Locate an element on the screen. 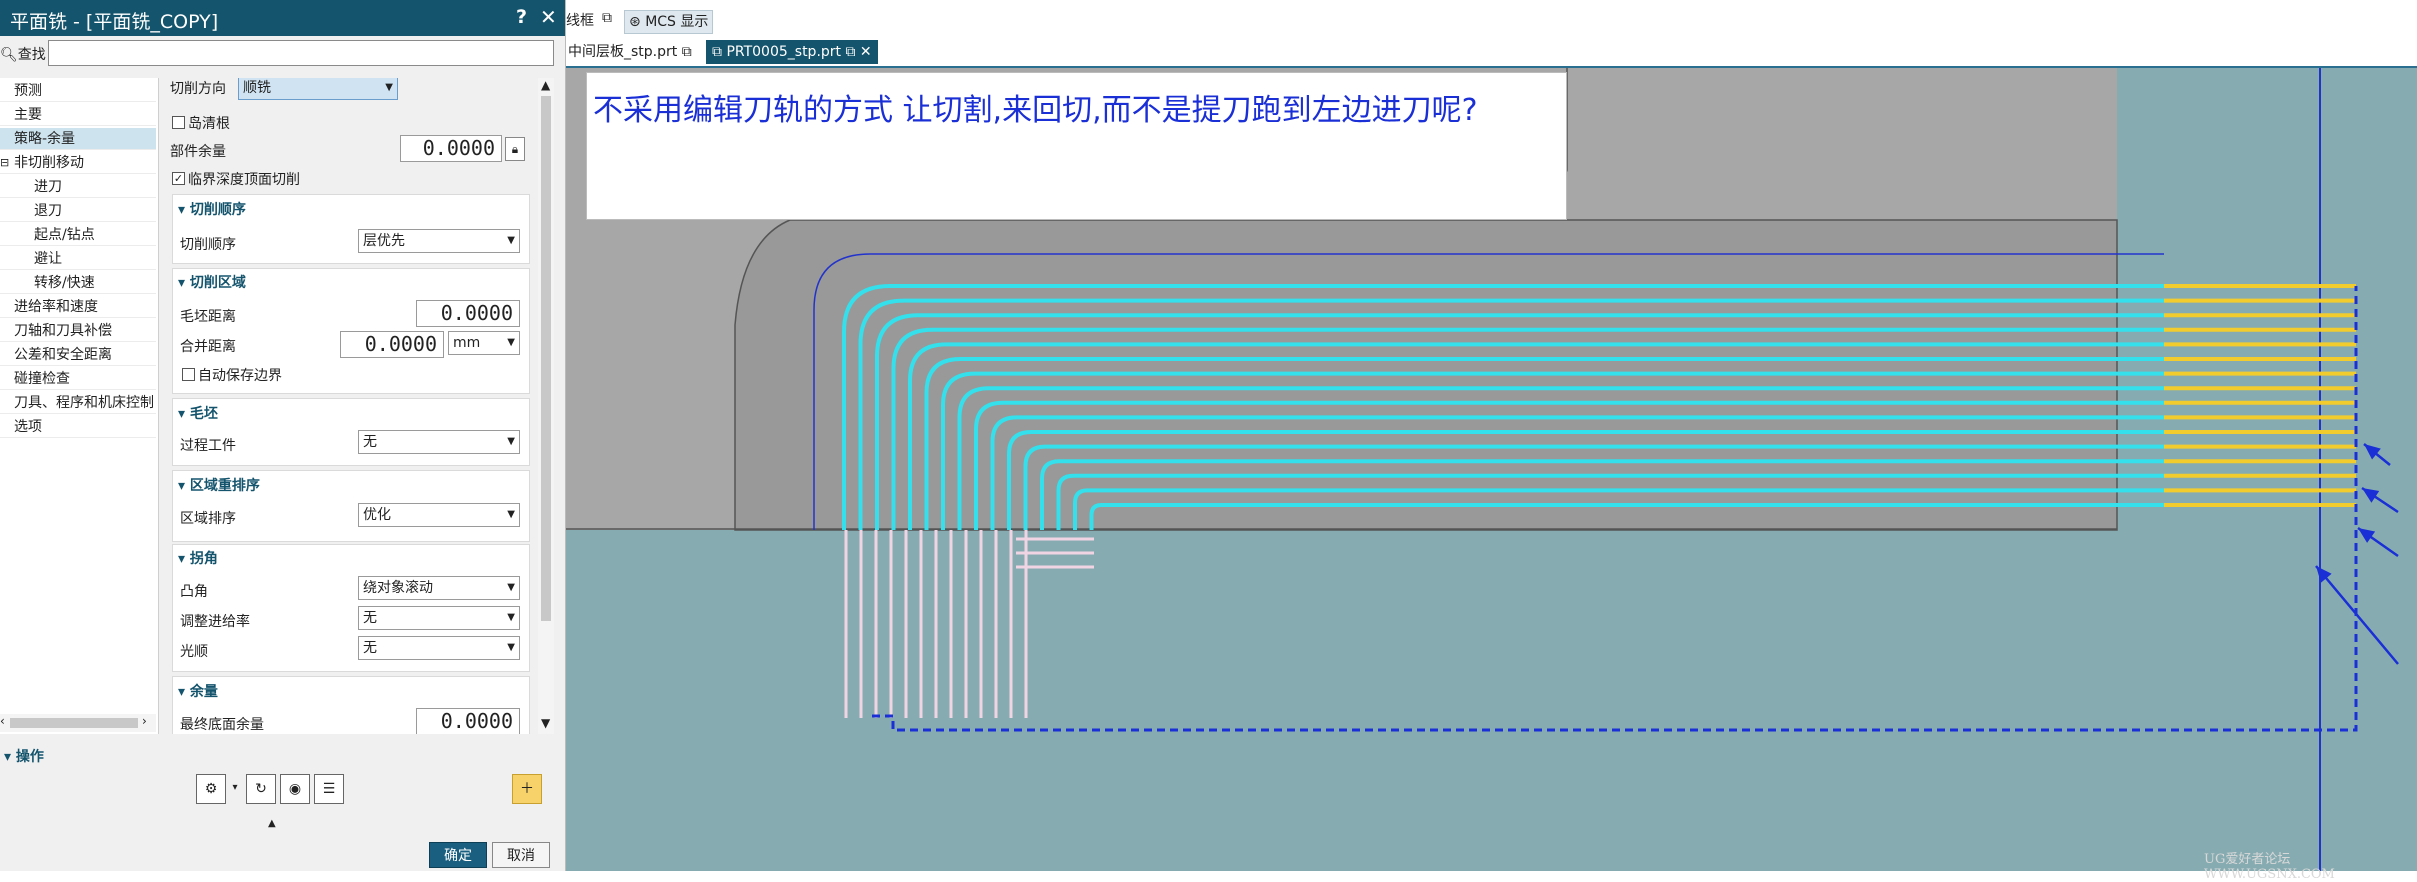 Image resolution: width=2417 pixels, height=882 pixels. tree-item: 退刀 is located at coordinates (78, 211).